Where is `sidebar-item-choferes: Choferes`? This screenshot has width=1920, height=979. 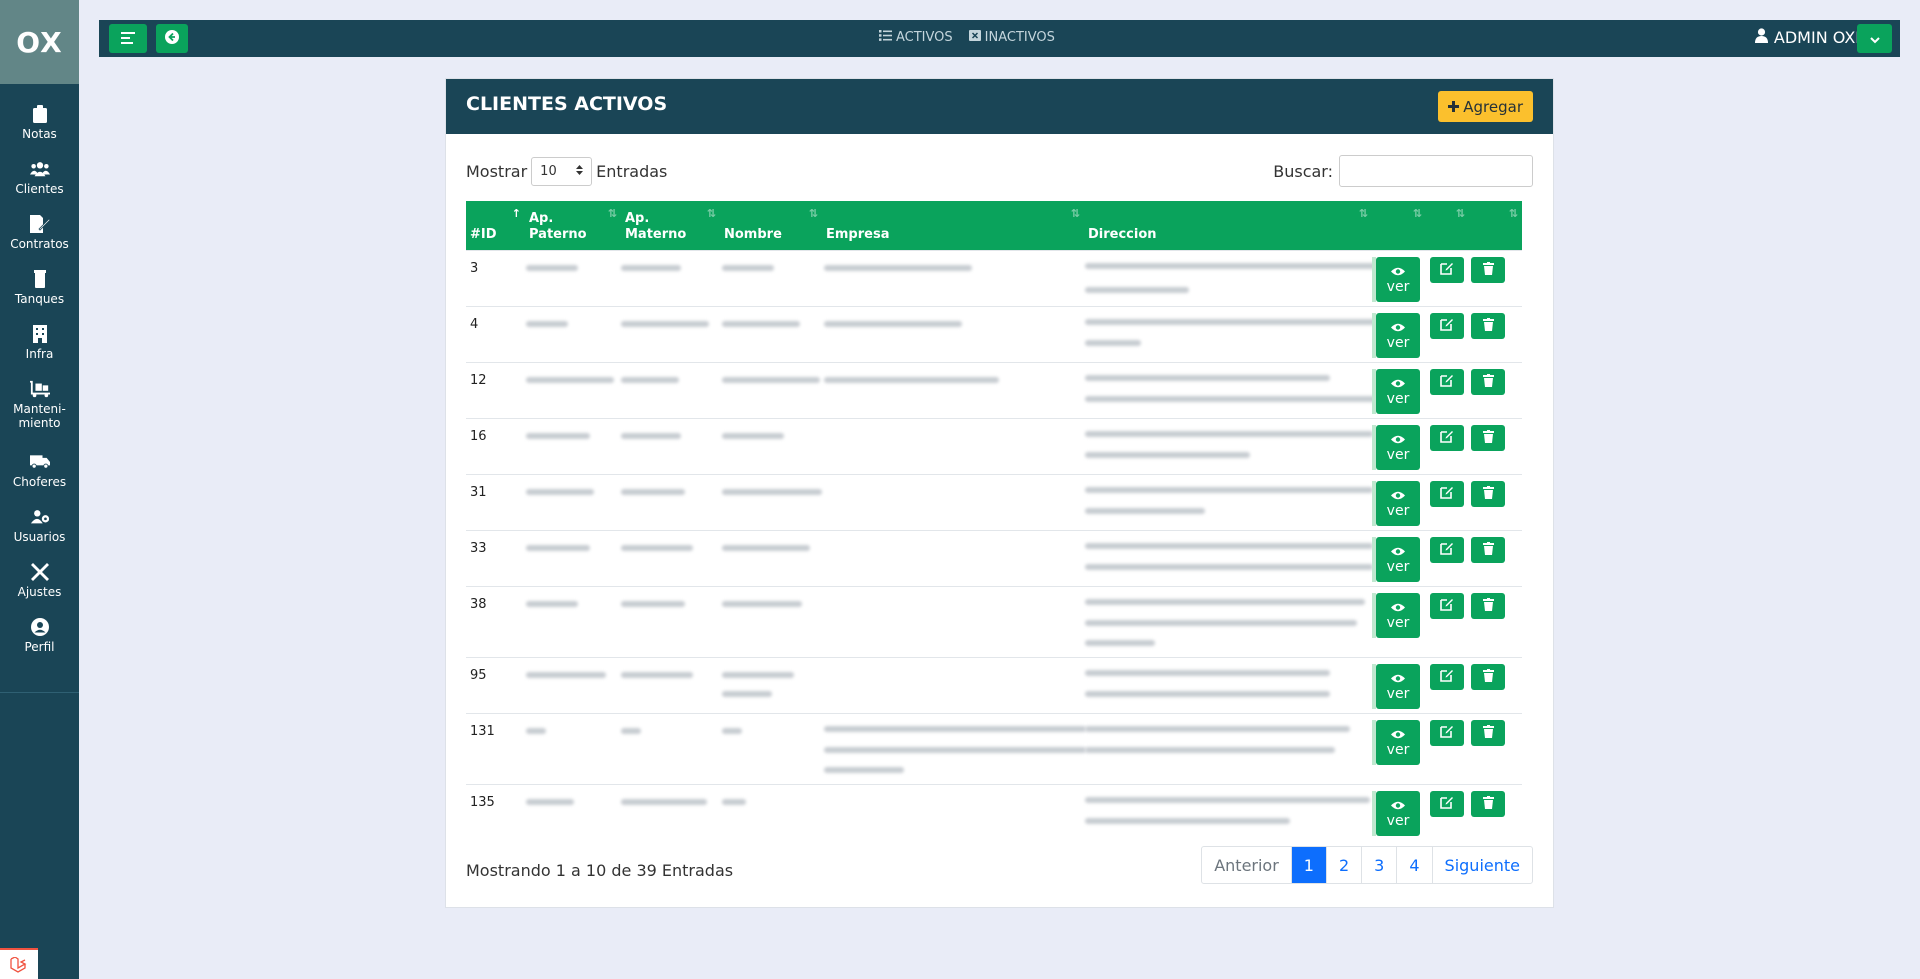
sidebar-item-choferes: Choferes is located at coordinates (39, 479).